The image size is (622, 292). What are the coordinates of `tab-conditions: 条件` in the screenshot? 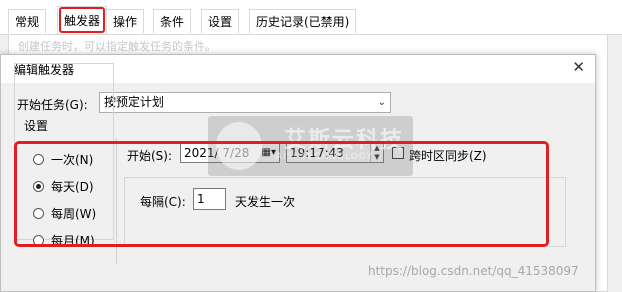 It's located at (172, 21).